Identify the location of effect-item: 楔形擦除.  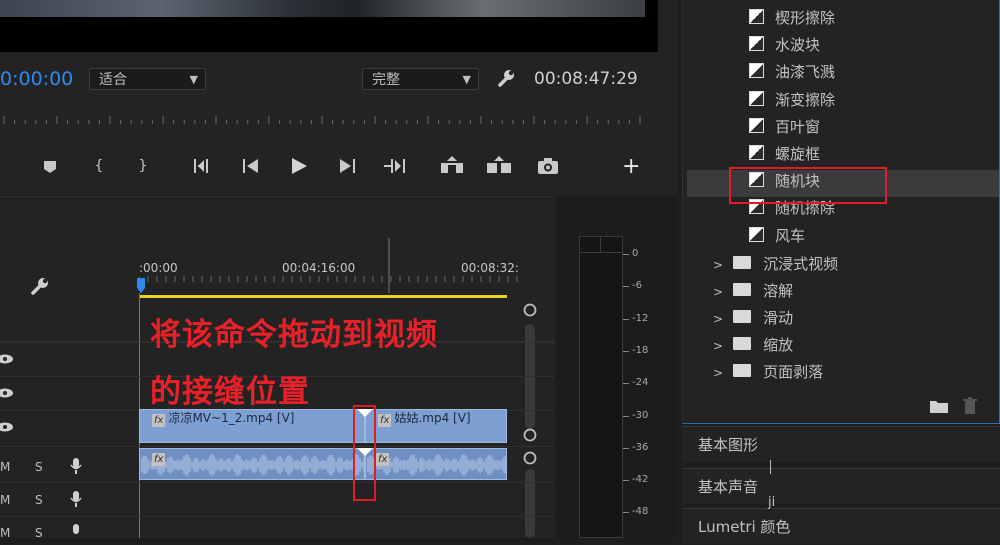
(792, 18).